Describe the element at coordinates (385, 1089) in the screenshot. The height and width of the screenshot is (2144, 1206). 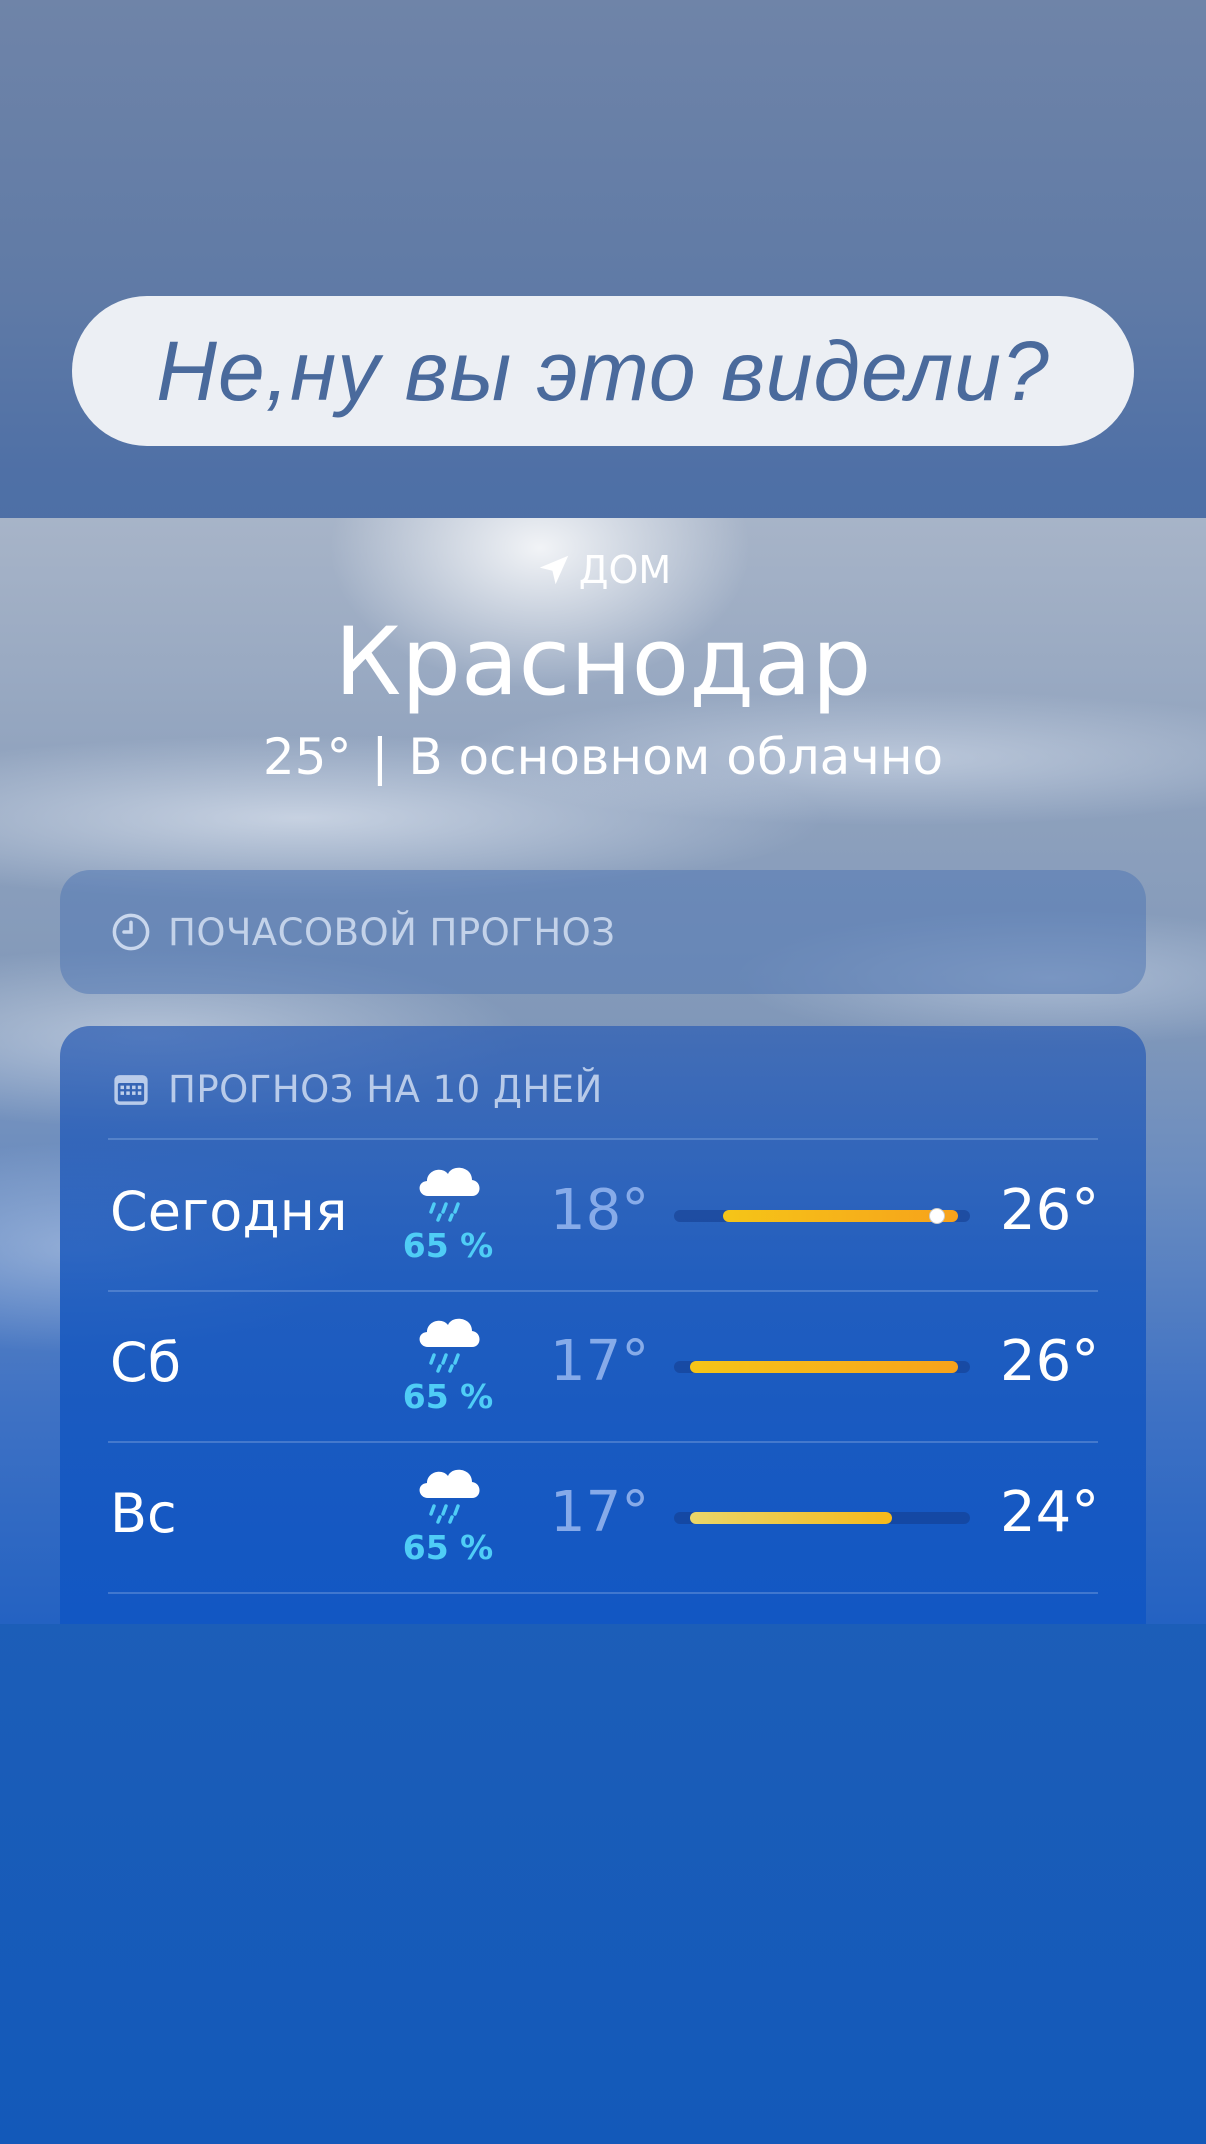
I see `daily-title: ПРОГНОЗ НА 10 ДНЕЙ` at that location.